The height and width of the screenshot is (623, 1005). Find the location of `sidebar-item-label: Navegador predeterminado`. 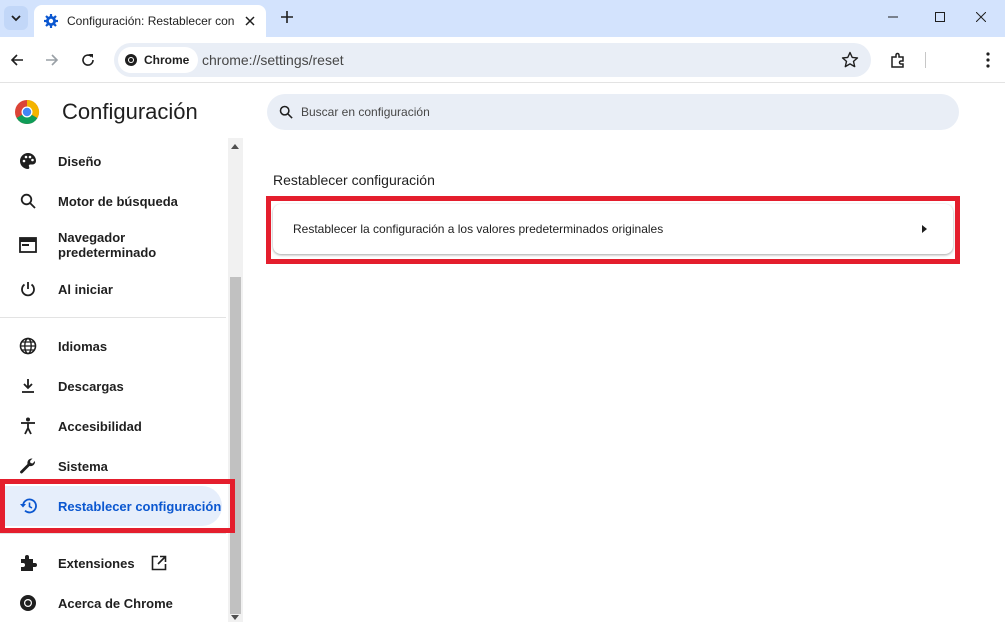

sidebar-item-label: Navegador predeterminado is located at coordinates (107, 245).